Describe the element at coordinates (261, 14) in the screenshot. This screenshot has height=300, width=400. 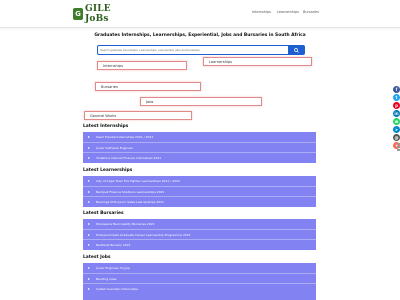
I see `nav-internships: Internships` at that location.